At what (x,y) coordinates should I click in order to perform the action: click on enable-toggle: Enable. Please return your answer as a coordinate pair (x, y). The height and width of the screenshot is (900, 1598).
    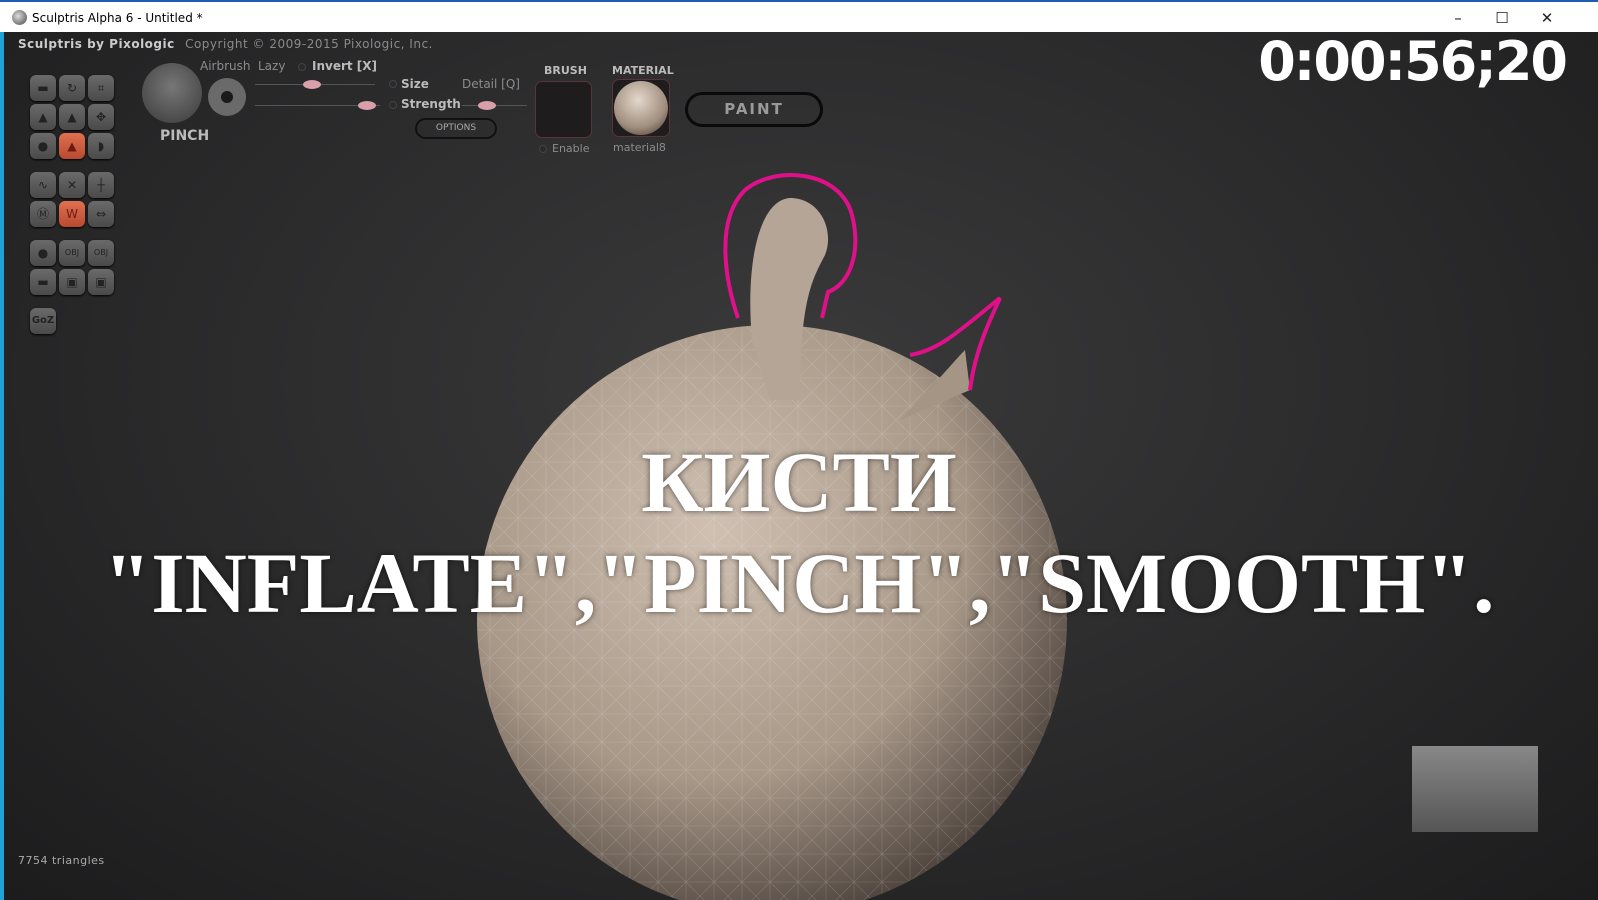
    Looking at the image, I should click on (570, 148).